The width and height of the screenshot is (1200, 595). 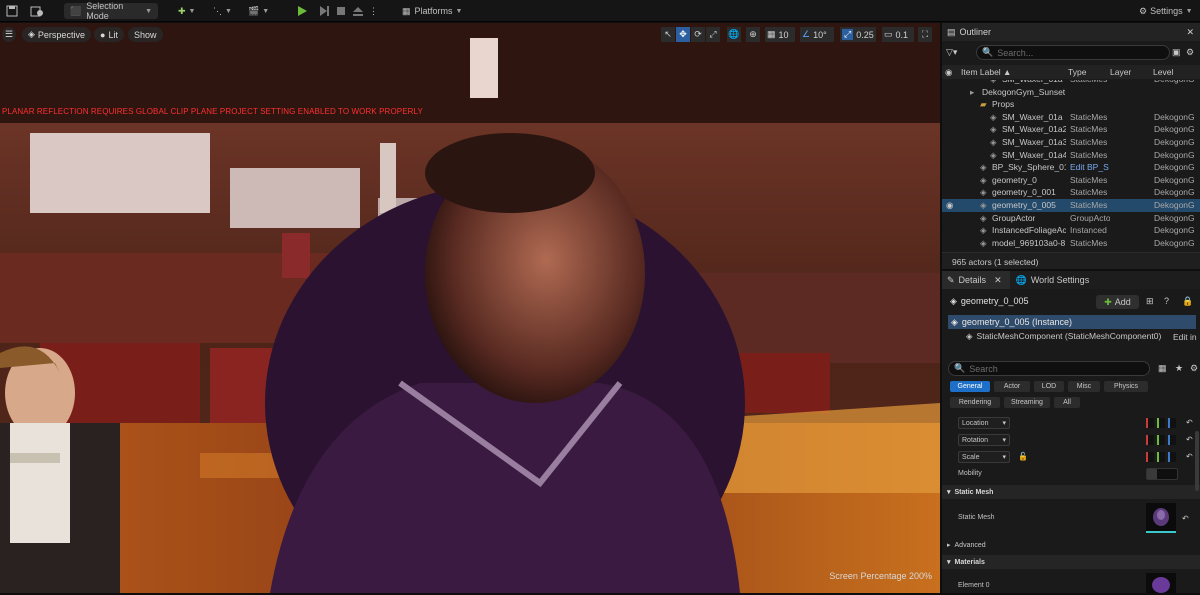 What do you see at coordinates (1071, 230) in the screenshot?
I see `outliner-row: ◈ InstancedFoliageAc Instanced DekogonG` at bounding box center [1071, 230].